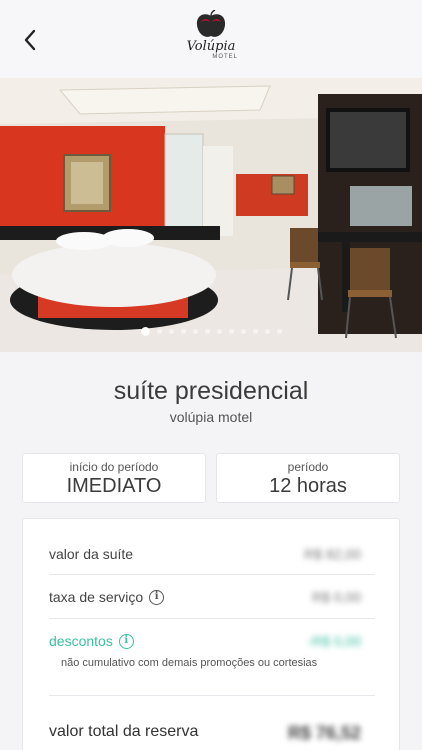 This screenshot has height=750, width=422. I want to click on total-amount: R$ 76,52, so click(324, 733).